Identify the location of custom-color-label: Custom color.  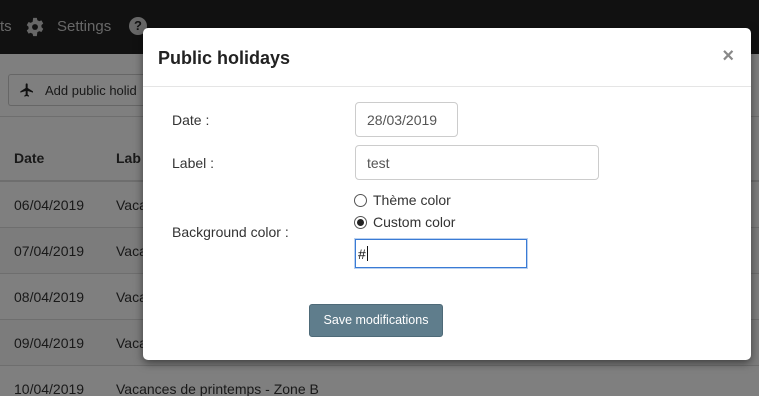
(414, 222).